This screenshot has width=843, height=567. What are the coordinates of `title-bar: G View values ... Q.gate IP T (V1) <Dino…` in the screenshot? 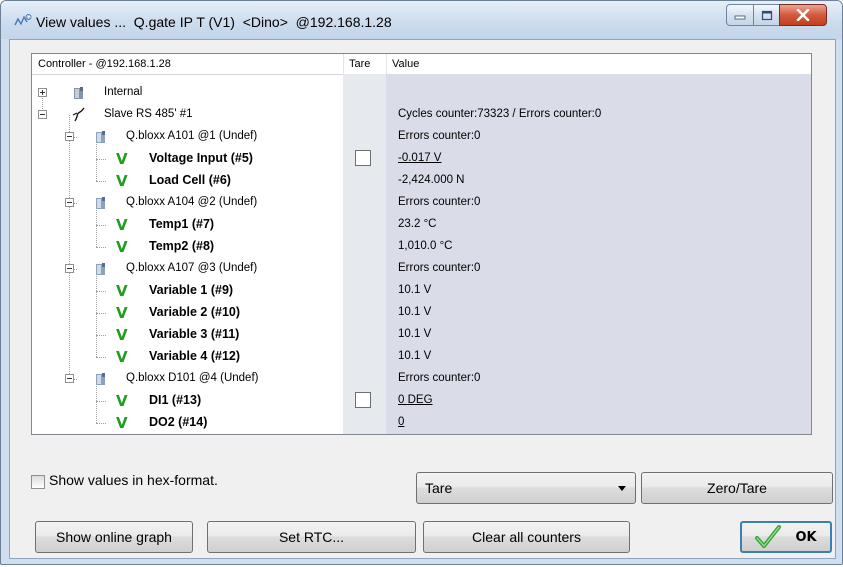 It's located at (421, 20).